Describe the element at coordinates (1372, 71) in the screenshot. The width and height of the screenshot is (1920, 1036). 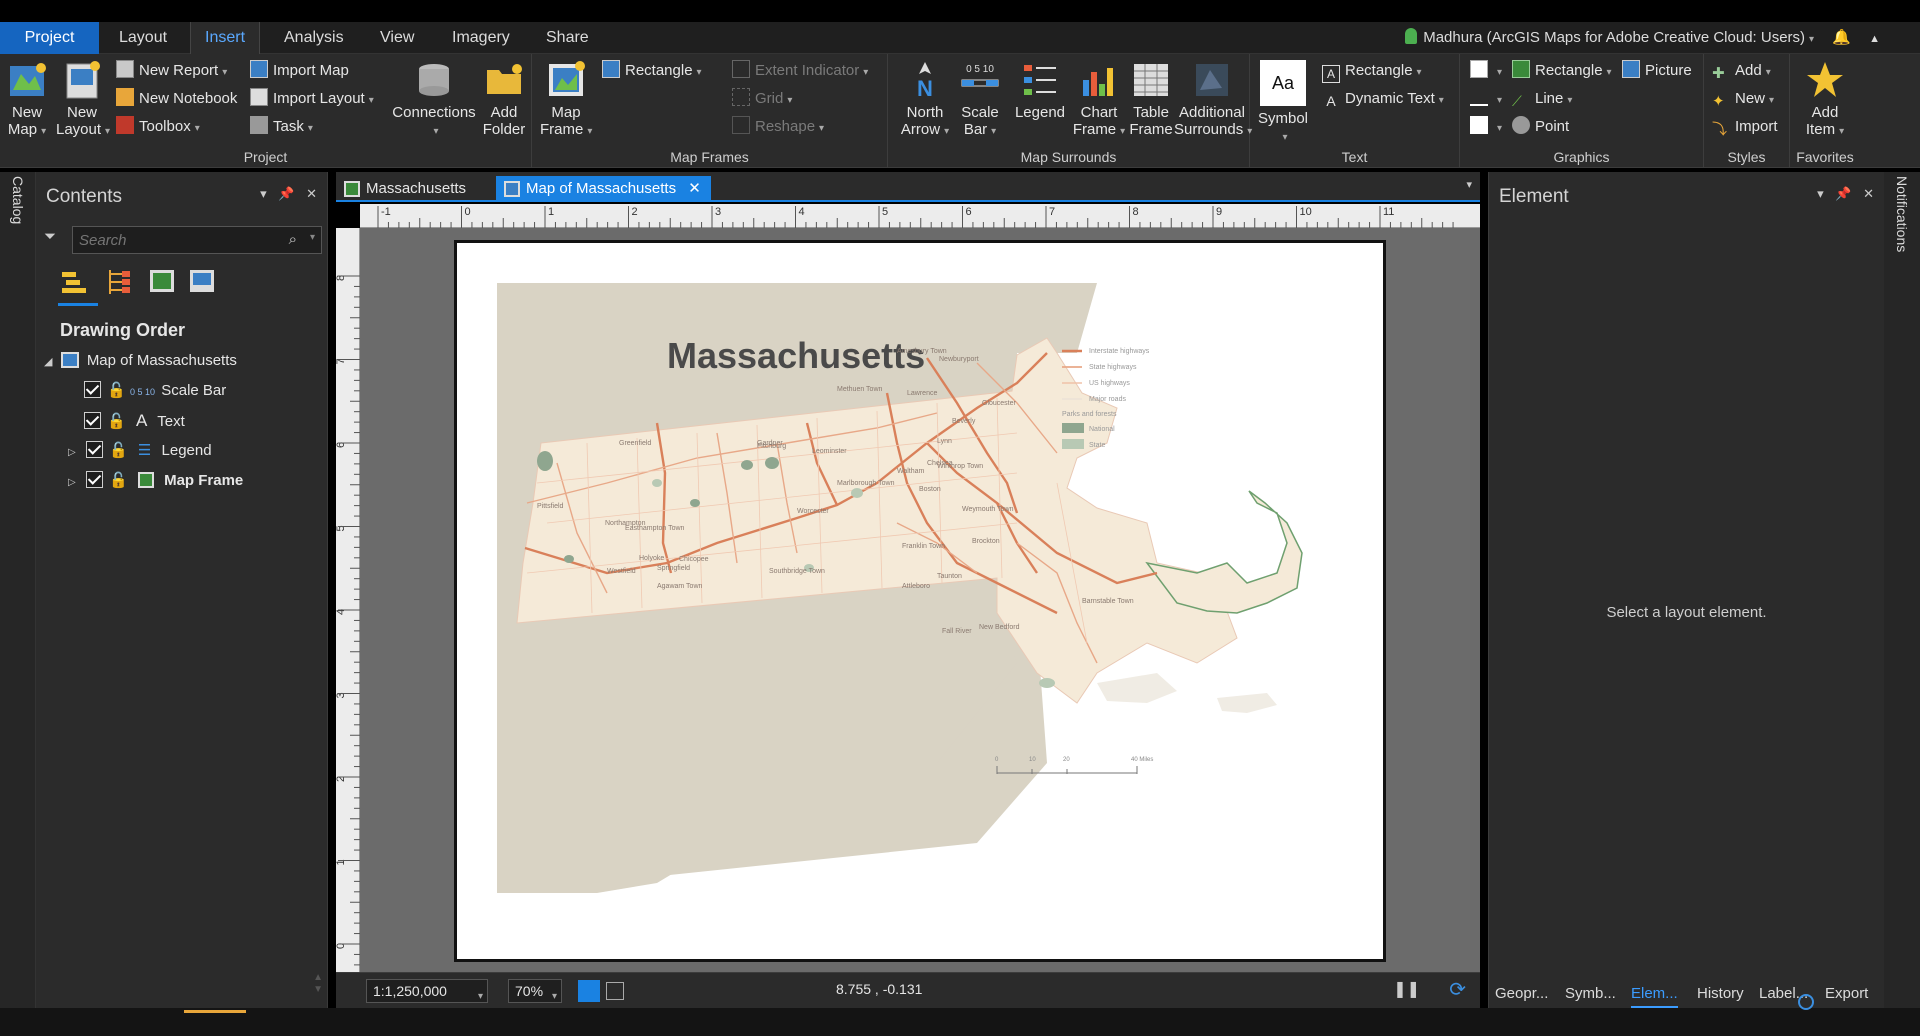
I see `text-rectangle-button: A Rectangle ▾` at that location.